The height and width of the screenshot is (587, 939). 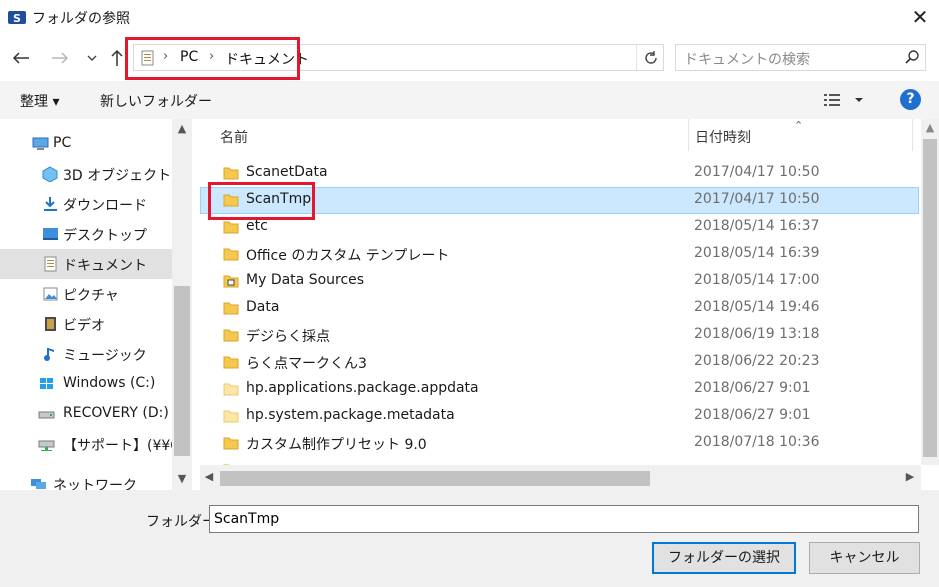 I want to click on file-row: デジらく採点 2018/06/19 13:18, so click(x=559, y=335).